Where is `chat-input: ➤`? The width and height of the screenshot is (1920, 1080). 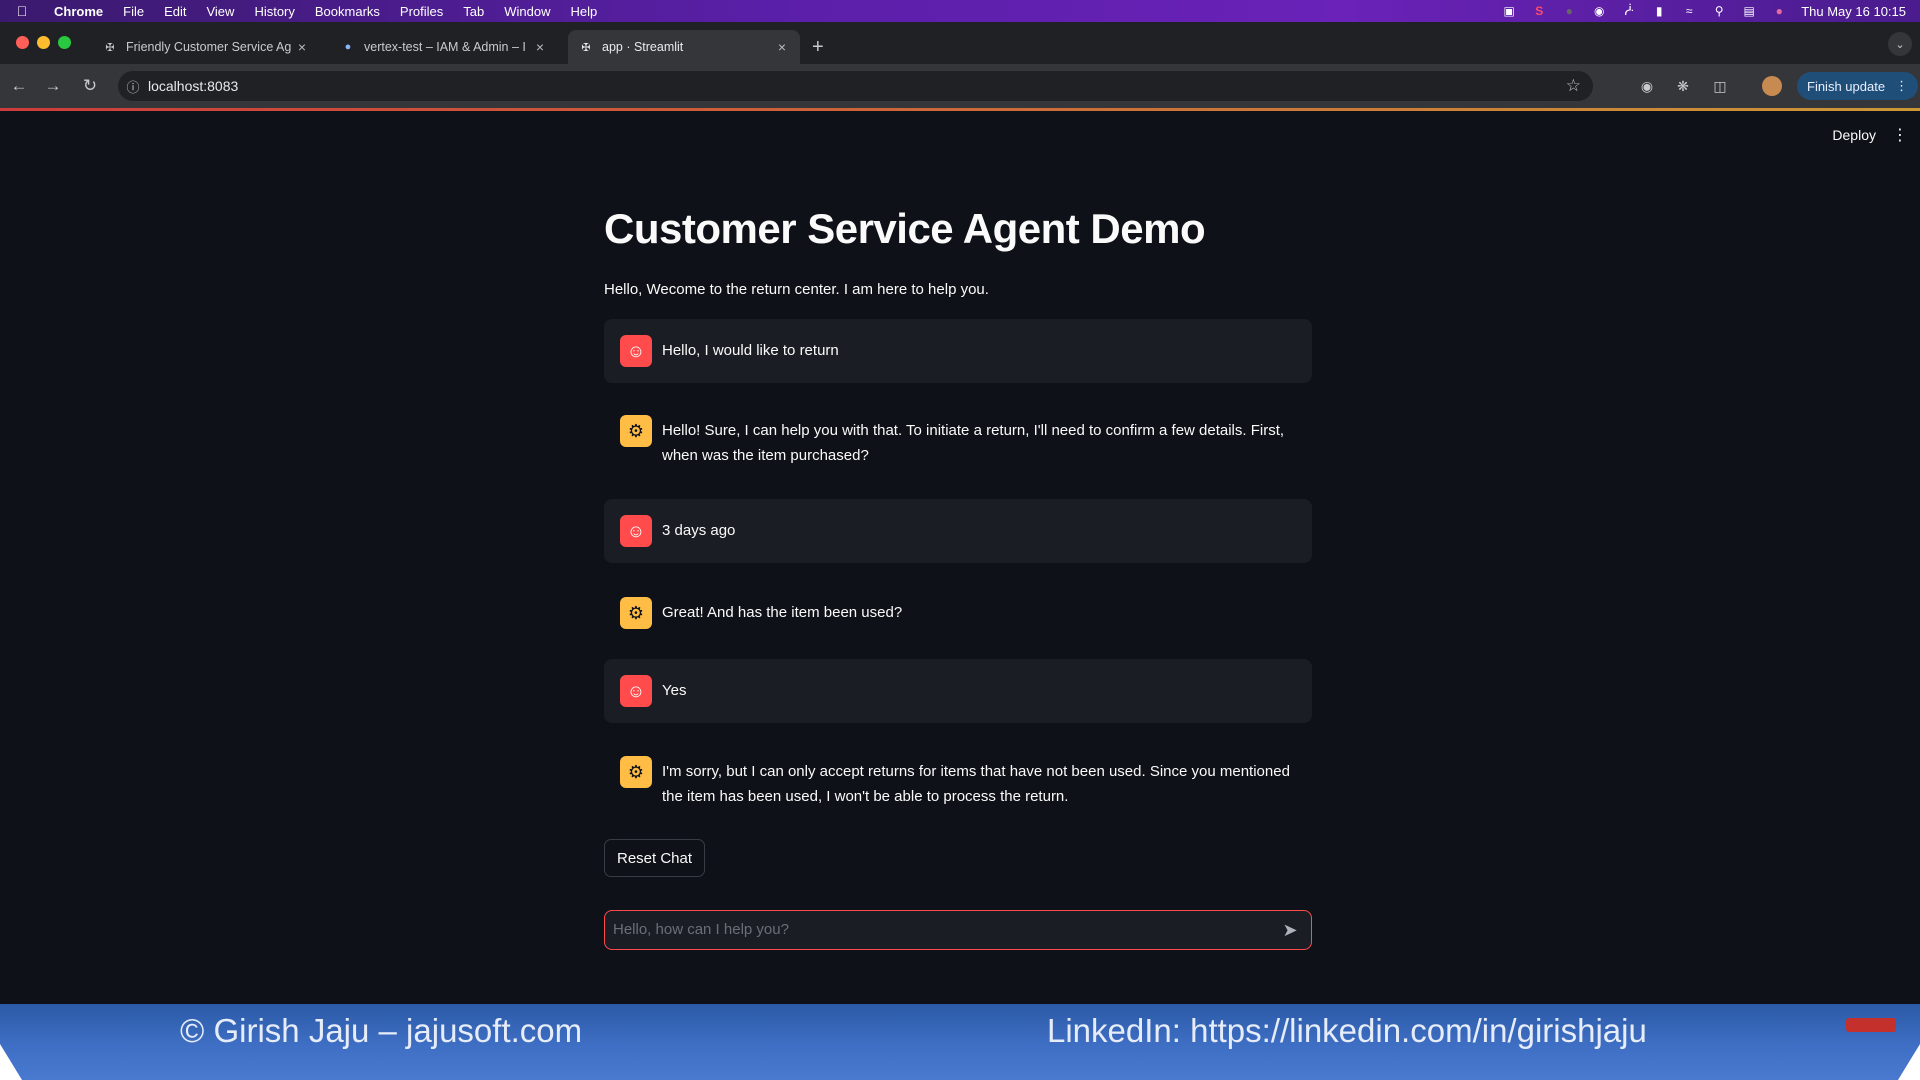
chat-input: ➤ is located at coordinates (958, 930).